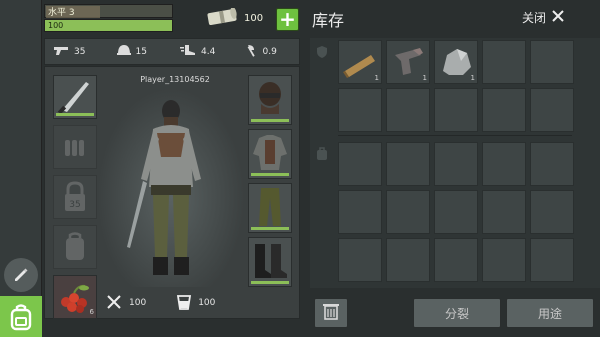 The width and height of the screenshot is (600, 337). What do you see at coordinates (91, 312) in the screenshot?
I see `food-count: 6` at bounding box center [91, 312].